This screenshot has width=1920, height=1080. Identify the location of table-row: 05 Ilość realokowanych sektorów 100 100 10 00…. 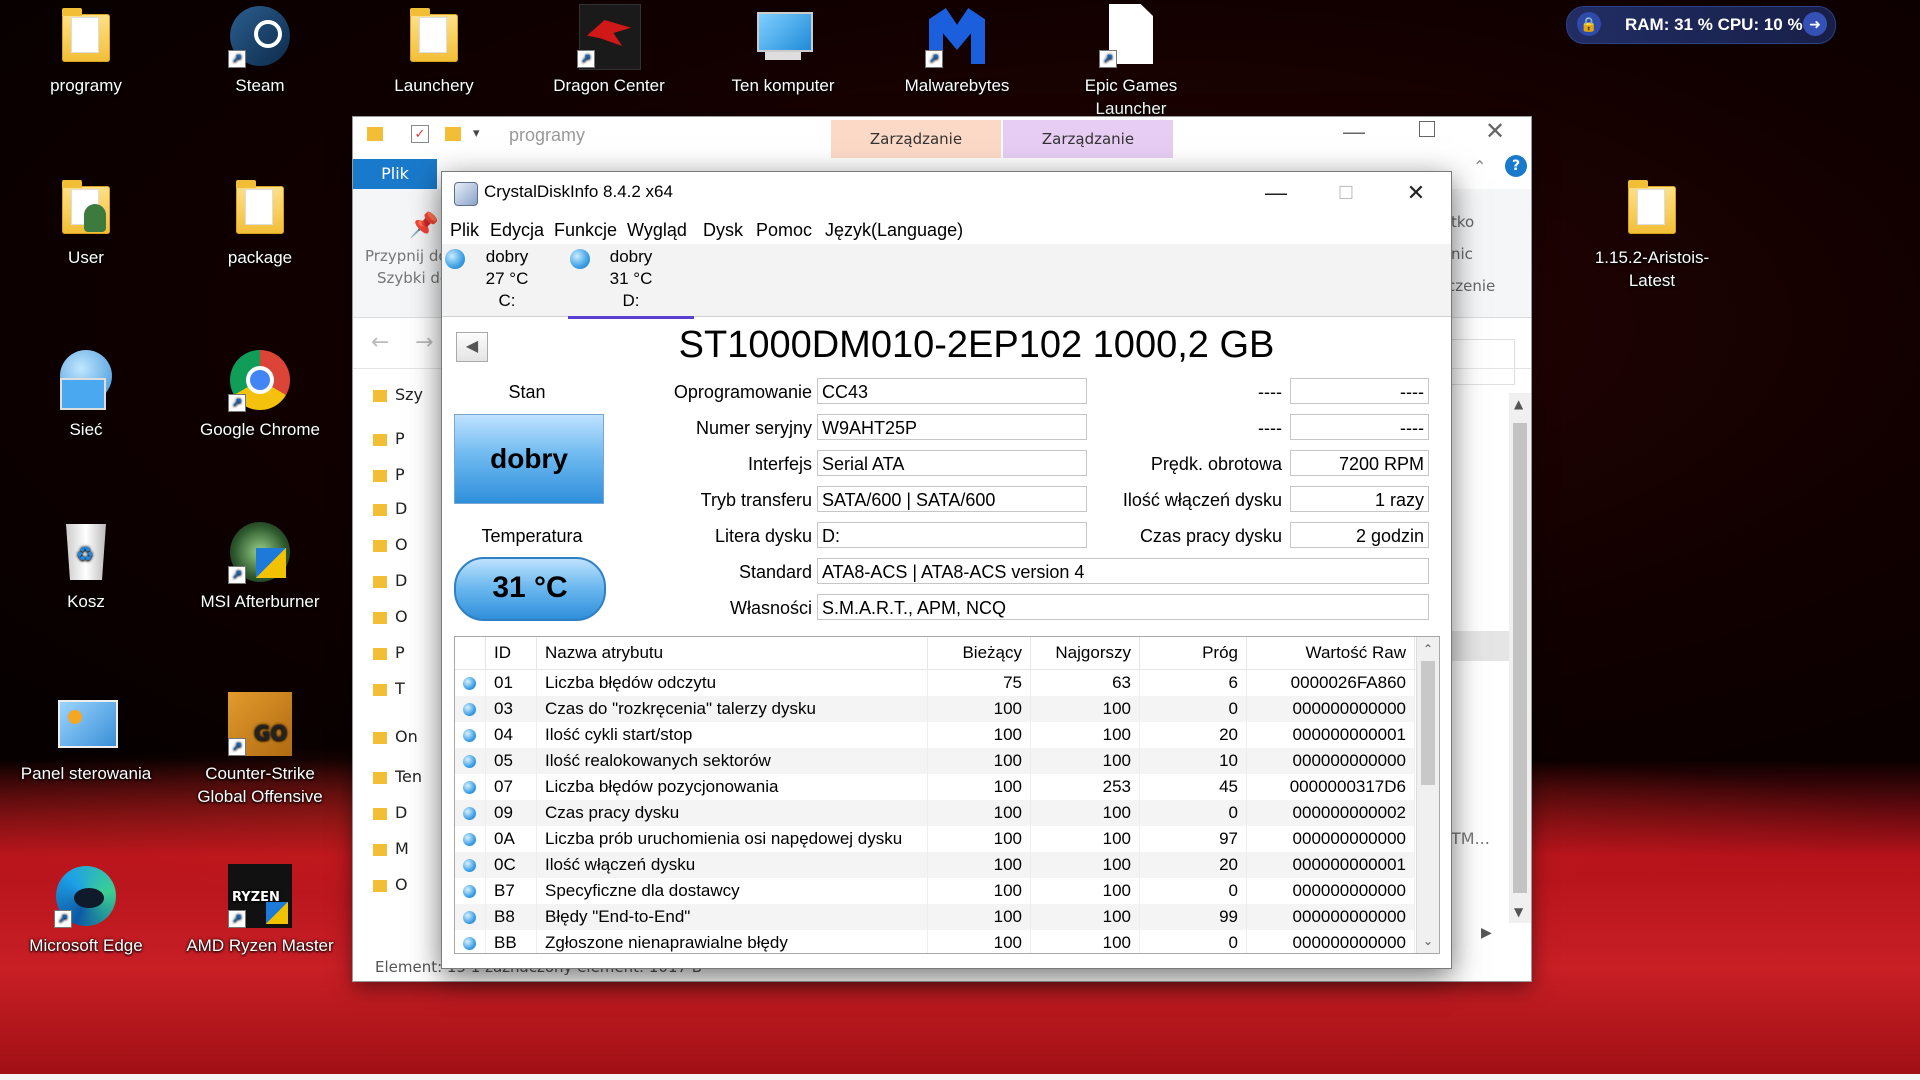
(935, 761).